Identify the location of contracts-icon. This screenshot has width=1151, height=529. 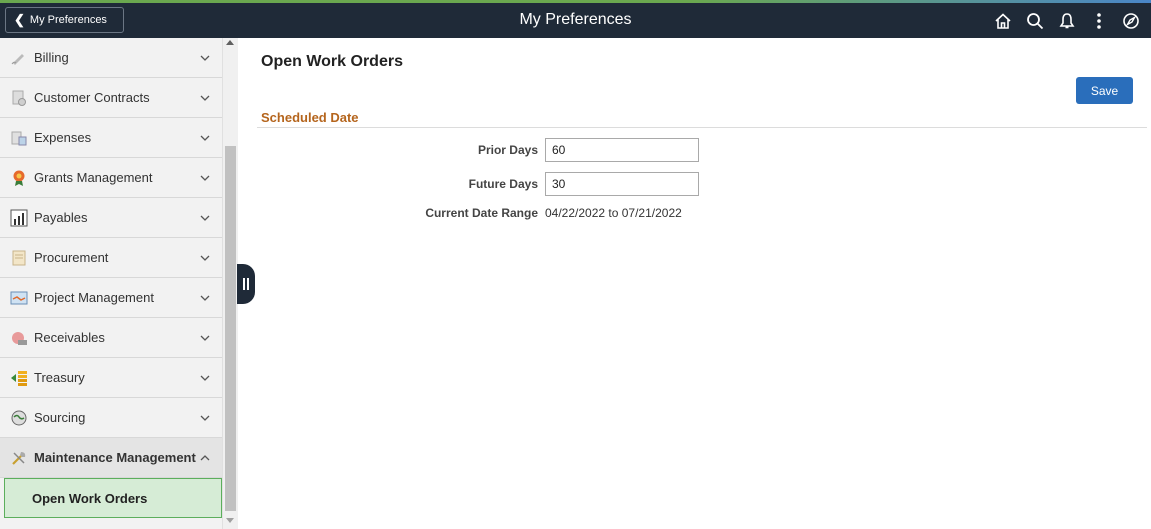
(19, 98).